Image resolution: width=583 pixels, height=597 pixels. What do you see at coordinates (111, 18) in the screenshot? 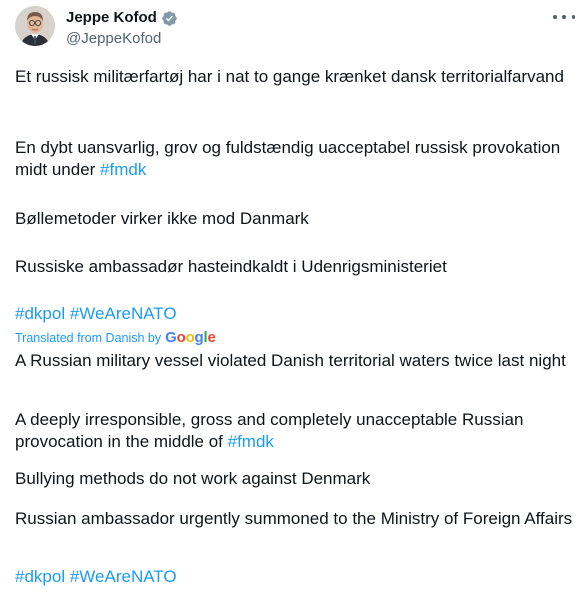
I see `display-name: Jeppe Kofod` at bounding box center [111, 18].